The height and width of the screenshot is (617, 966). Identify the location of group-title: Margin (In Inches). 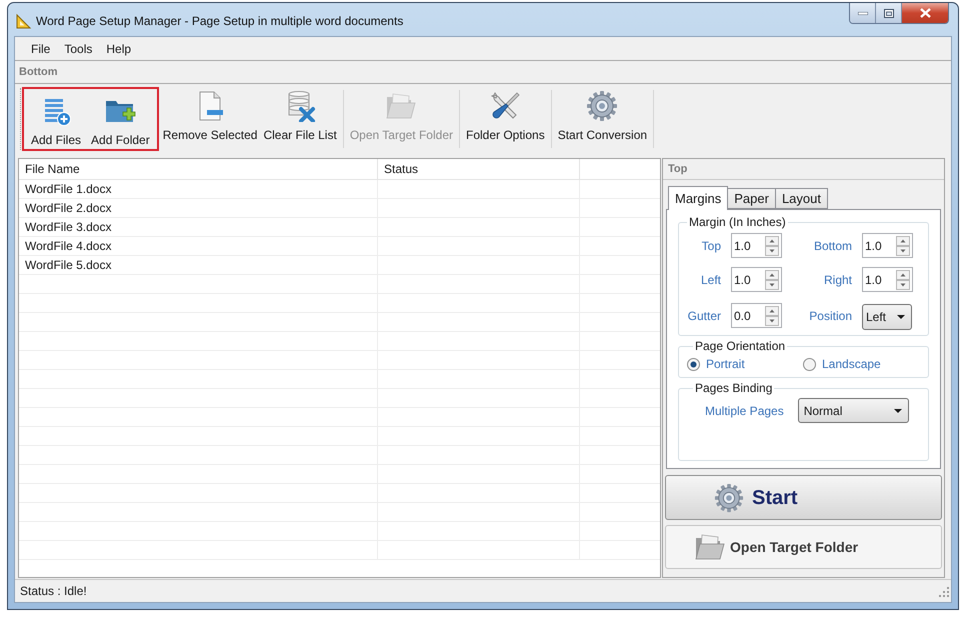
(737, 222).